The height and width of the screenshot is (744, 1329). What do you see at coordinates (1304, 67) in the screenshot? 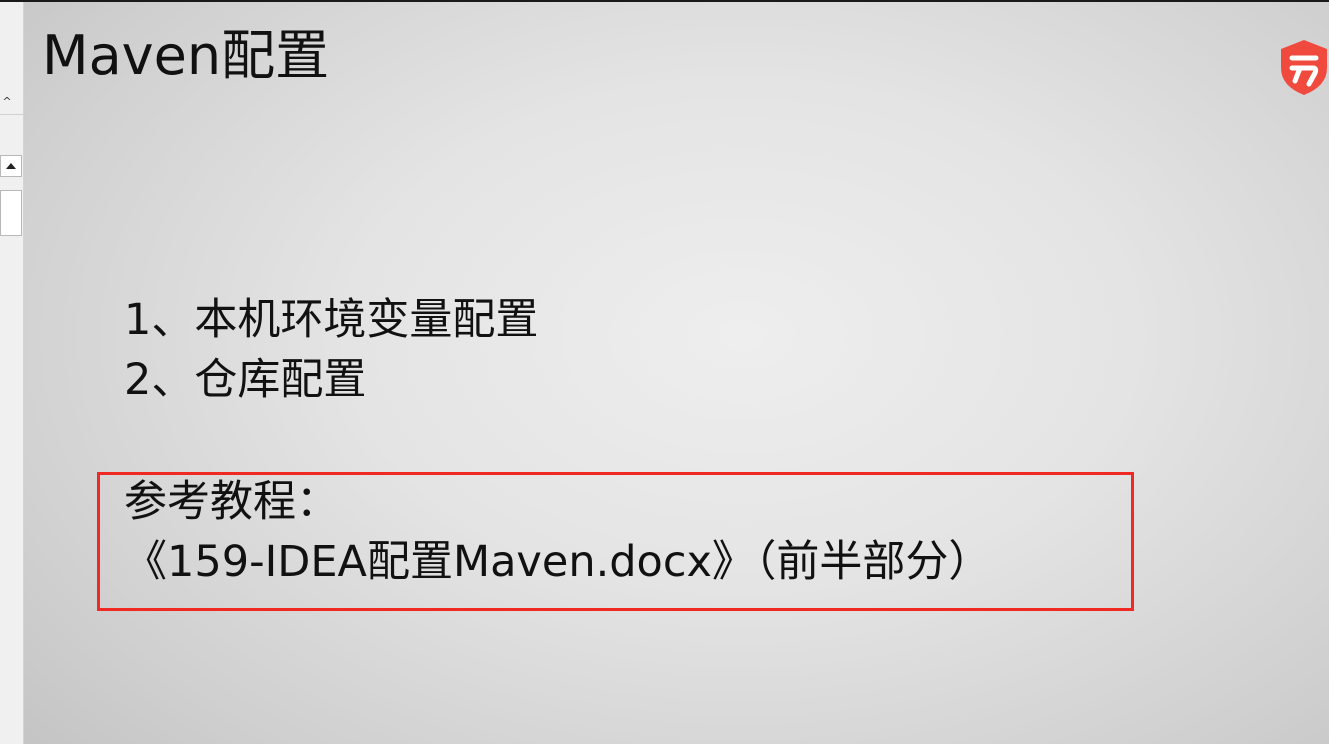
I see `shield-logo-icon` at bounding box center [1304, 67].